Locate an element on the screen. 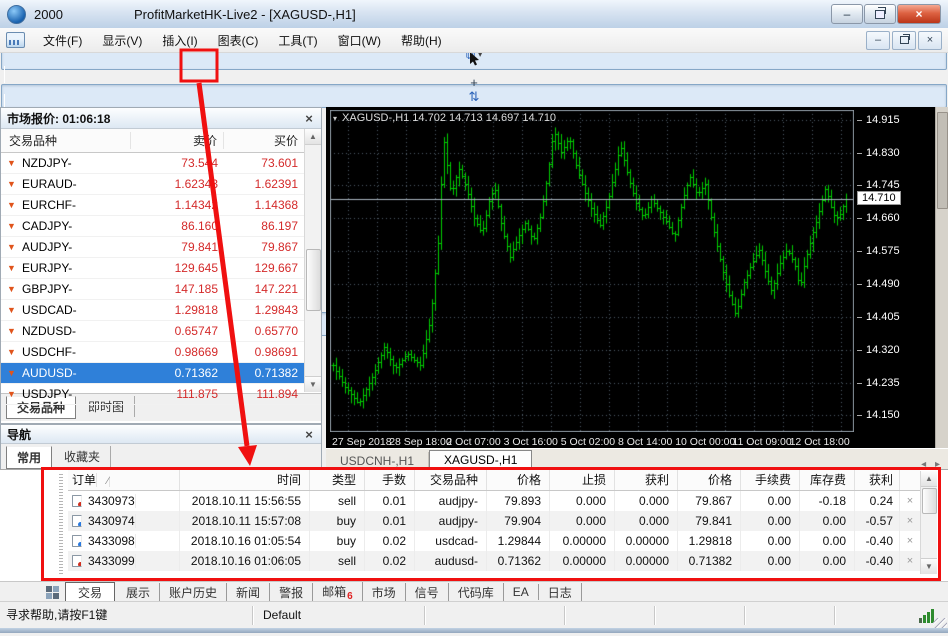 This screenshot has height=636, width=948. terminal-tab: 代码库 is located at coordinates (476, 592).